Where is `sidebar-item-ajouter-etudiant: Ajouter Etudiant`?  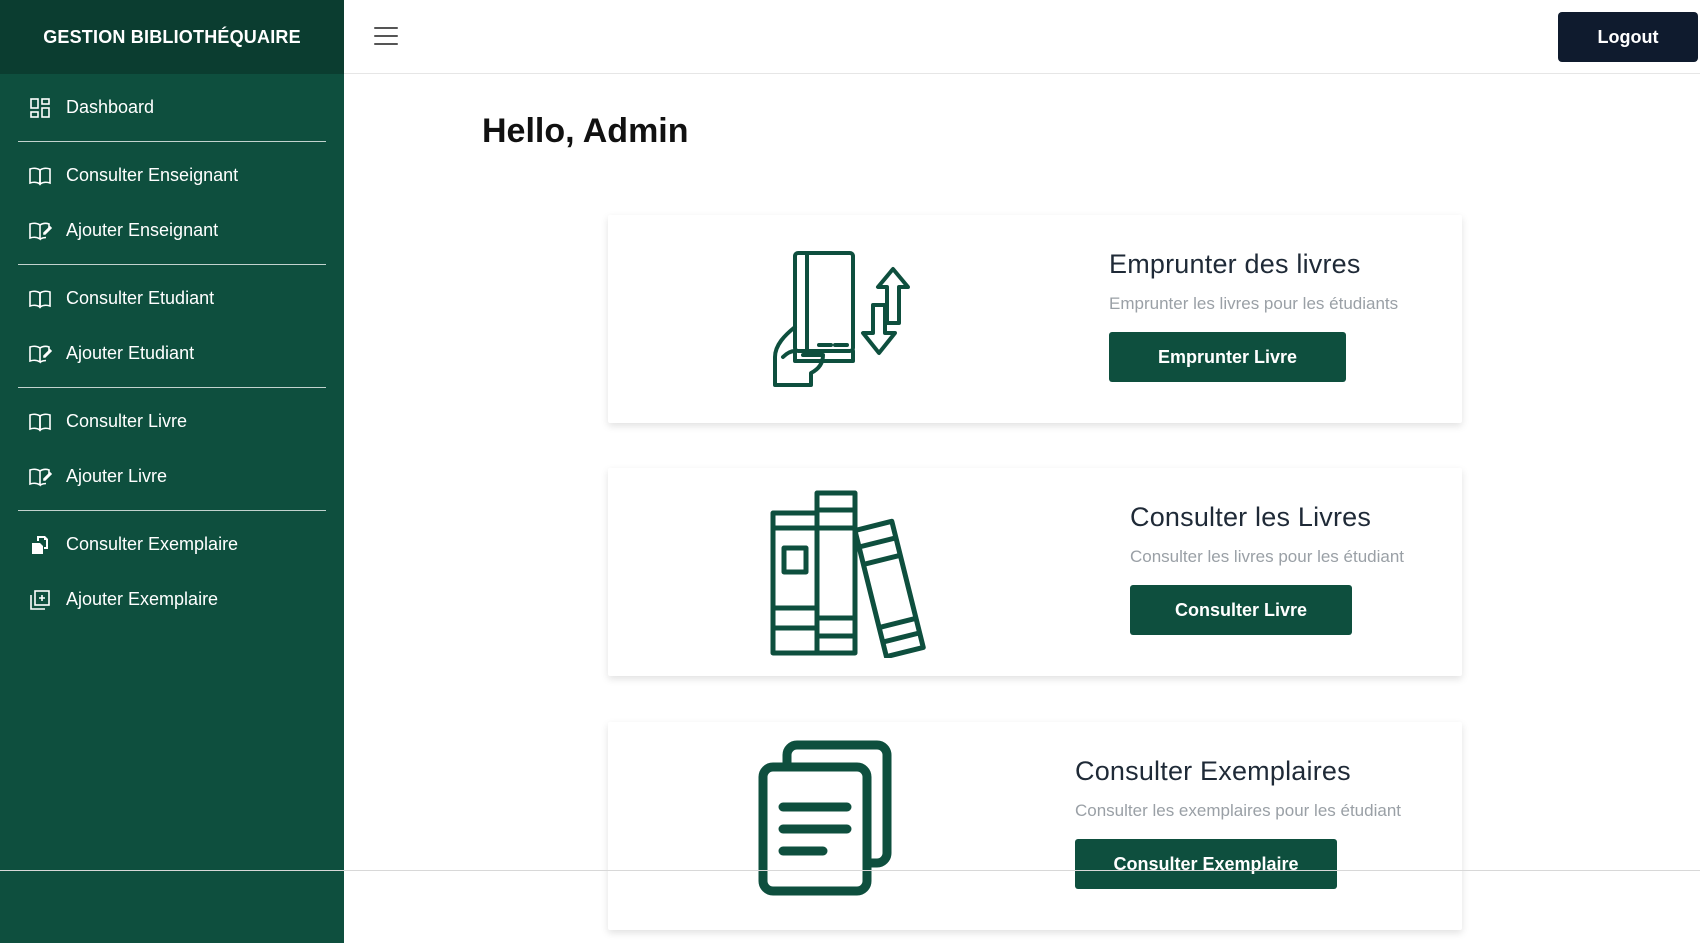
sidebar-item-ajouter-etudiant: Ajouter Etudiant is located at coordinates (172, 353).